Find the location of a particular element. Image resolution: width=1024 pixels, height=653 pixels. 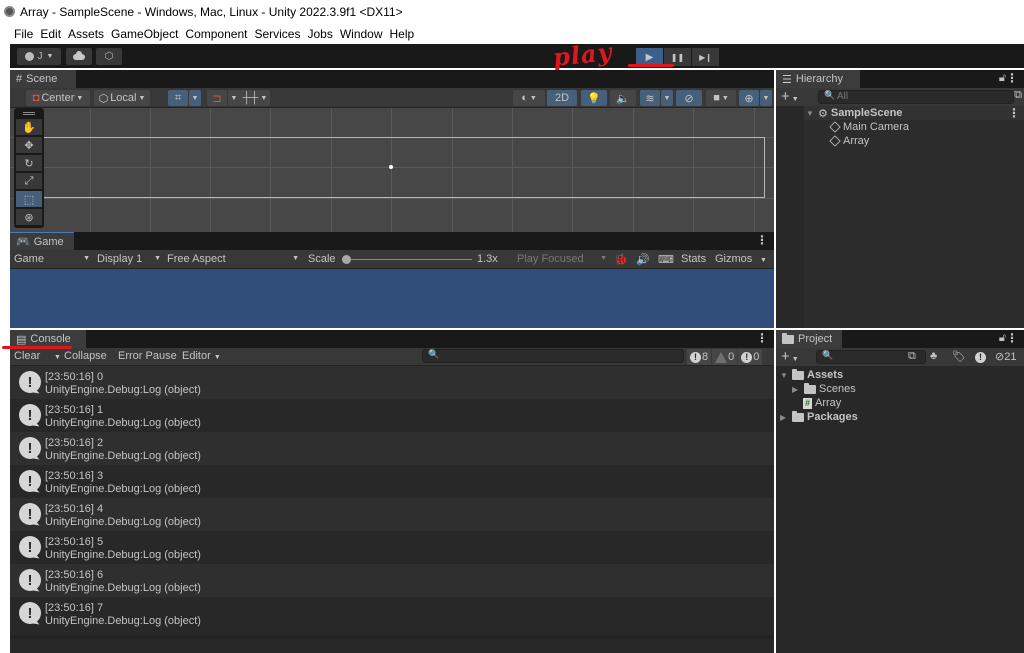

game-viewport is located at coordinates (392, 298).